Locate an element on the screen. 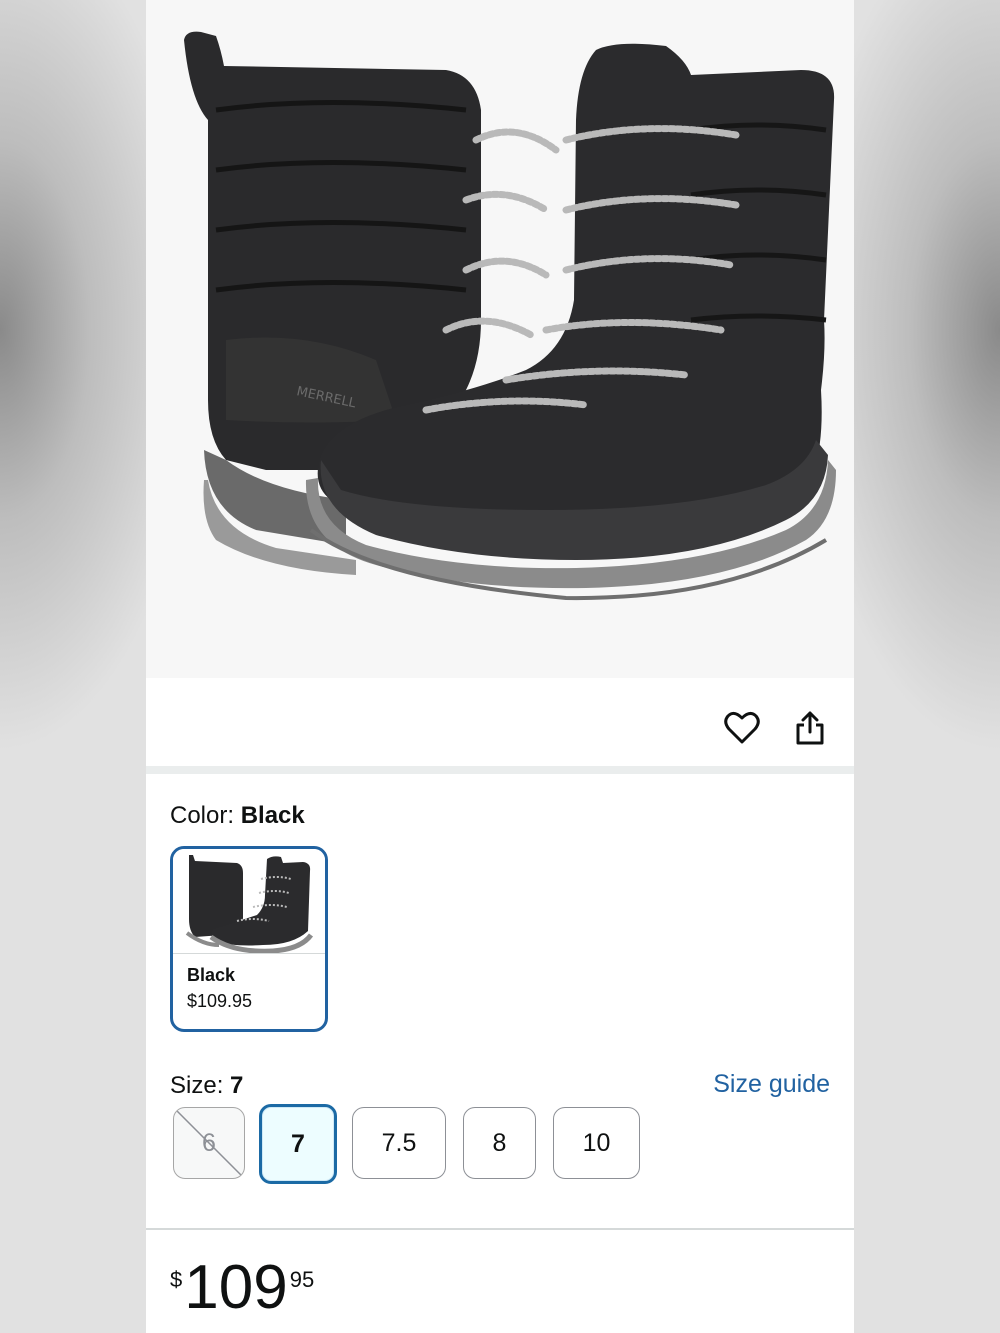  size-option-6: 6 is located at coordinates (209, 1143).